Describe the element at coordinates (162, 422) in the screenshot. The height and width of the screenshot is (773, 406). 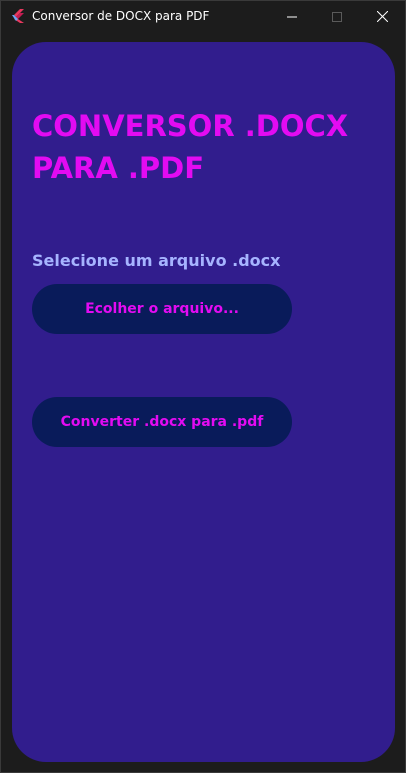
I see `convert-button: Converter .docx para .pdf` at that location.